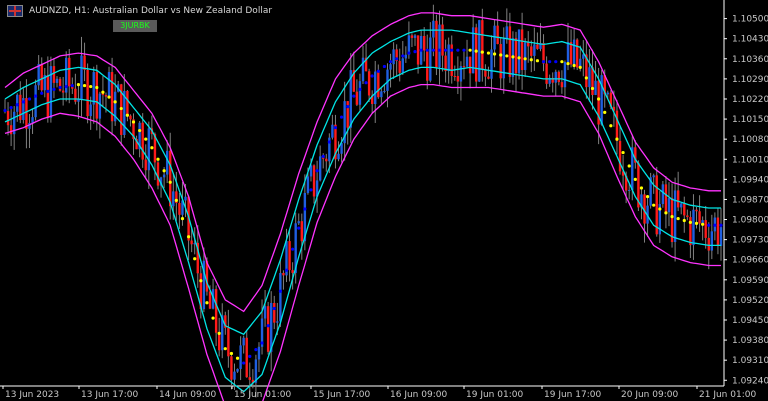  Describe the element at coordinates (262, 395) in the screenshot. I see `x-tick-label: 15 Jun 01:00` at that location.